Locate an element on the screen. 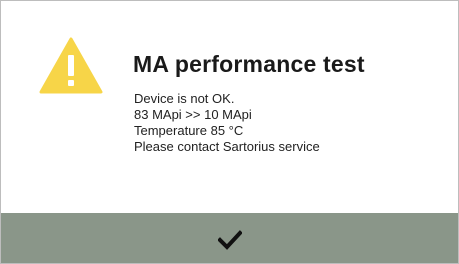  dialog-title: MA performance test is located at coordinates (249, 64).